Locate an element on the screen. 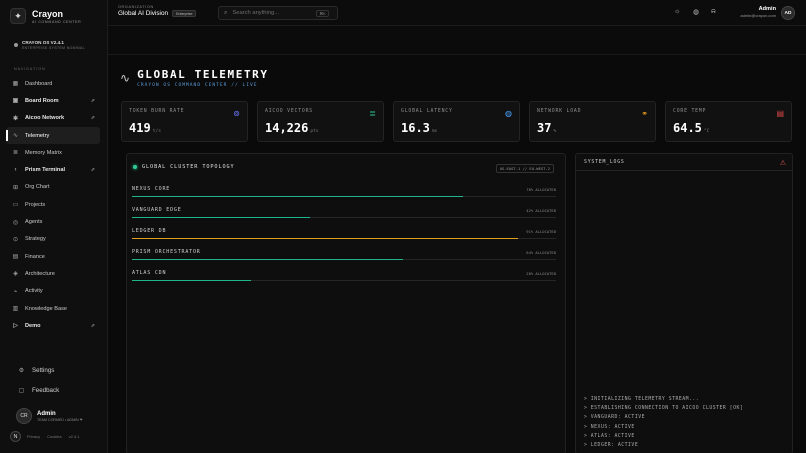 This screenshot has height=453, width=806. metric-card: AICOO VECTORS 14,226 pts ≣ is located at coordinates (320, 121).